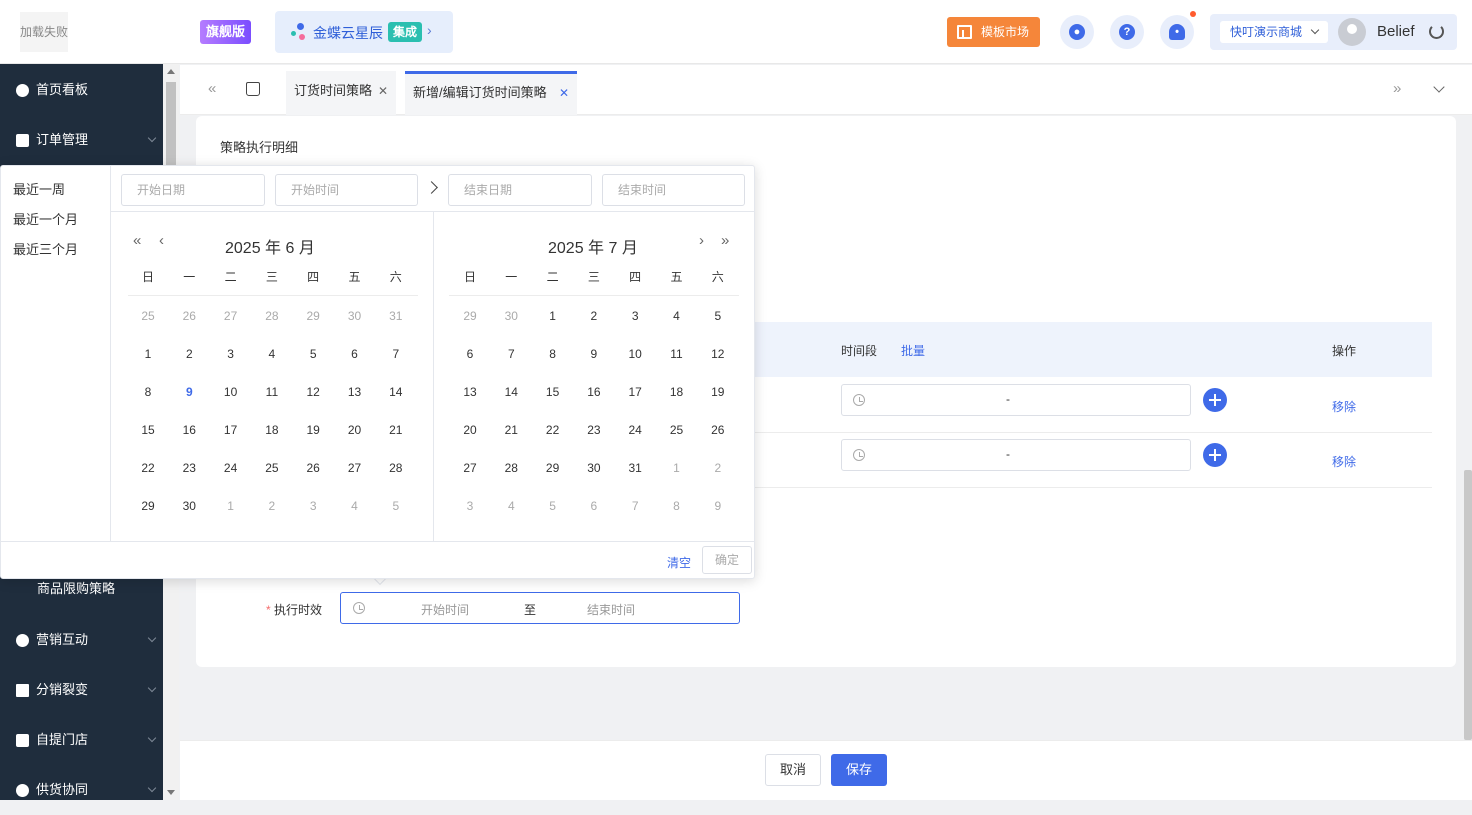  What do you see at coordinates (491, 93) in the screenshot?
I see `tab-edit-order-time-strategy: 新增/编辑订货时间策略 ✕` at bounding box center [491, 93].